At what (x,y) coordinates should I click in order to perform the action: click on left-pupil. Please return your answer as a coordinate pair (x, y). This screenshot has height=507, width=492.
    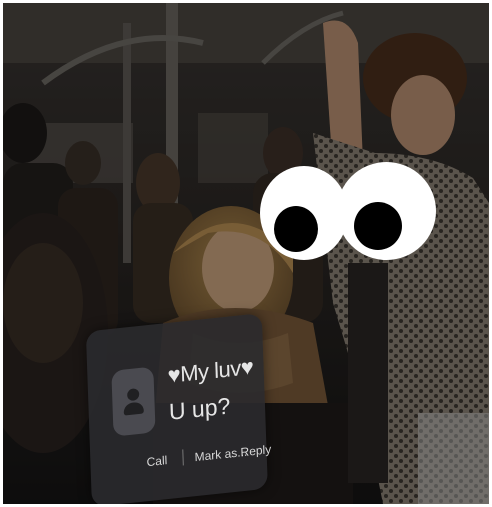
    Looking at the image, I should click on (296, 229).